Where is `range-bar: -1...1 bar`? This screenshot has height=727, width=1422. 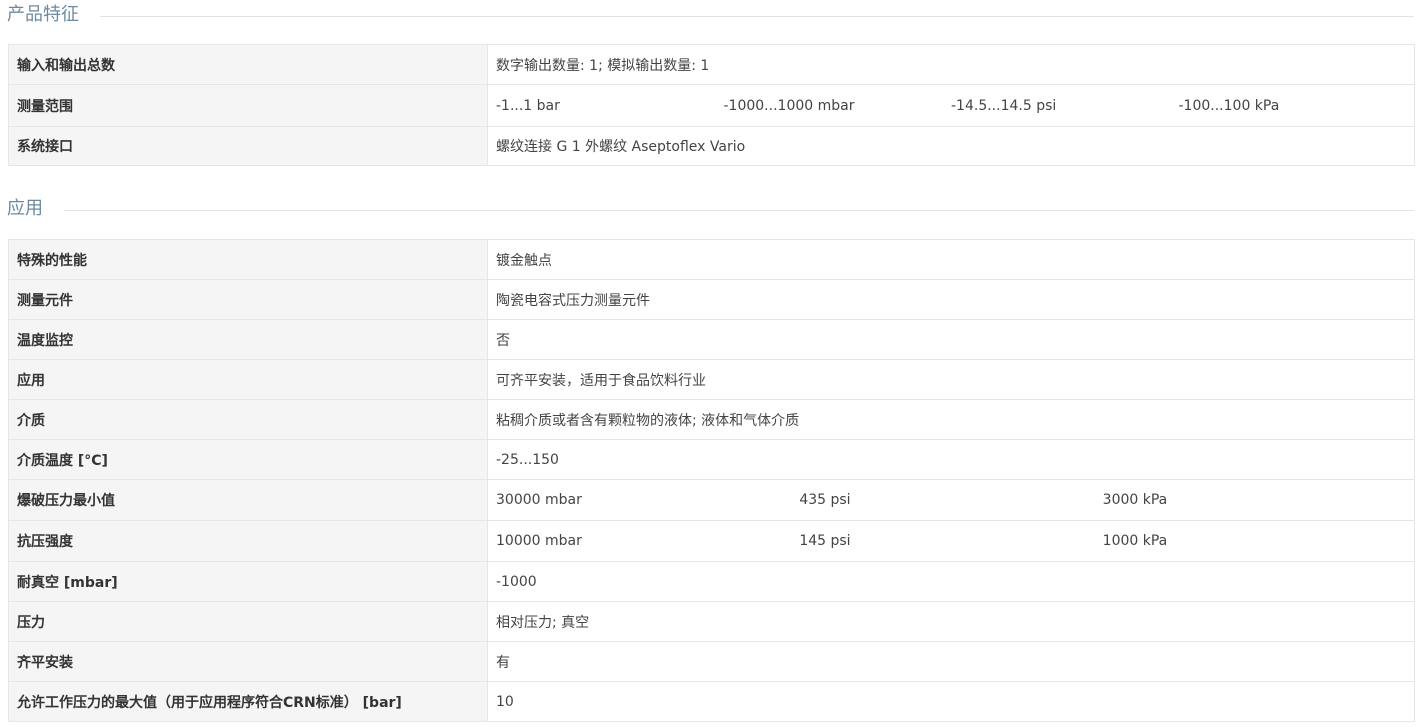
range-bar: -1...1 bar is located at coordinates (528, 105).